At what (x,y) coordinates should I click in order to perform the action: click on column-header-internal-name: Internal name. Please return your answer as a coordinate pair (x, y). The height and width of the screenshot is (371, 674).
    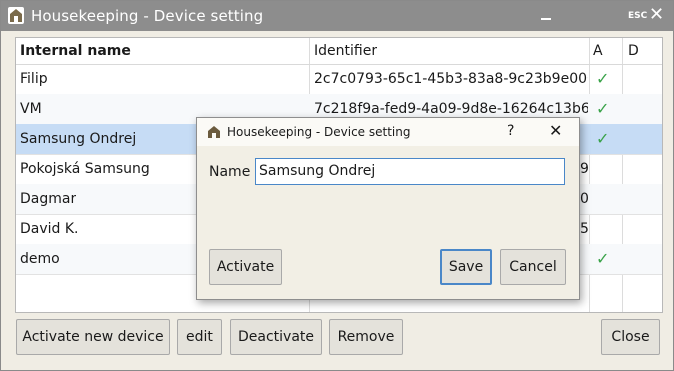
    Looking at the image, I should click on (75, 51).